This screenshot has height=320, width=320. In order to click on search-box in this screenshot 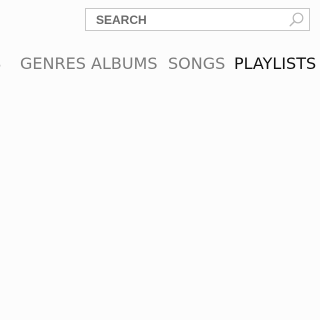, I will do `click(197, 19)`.